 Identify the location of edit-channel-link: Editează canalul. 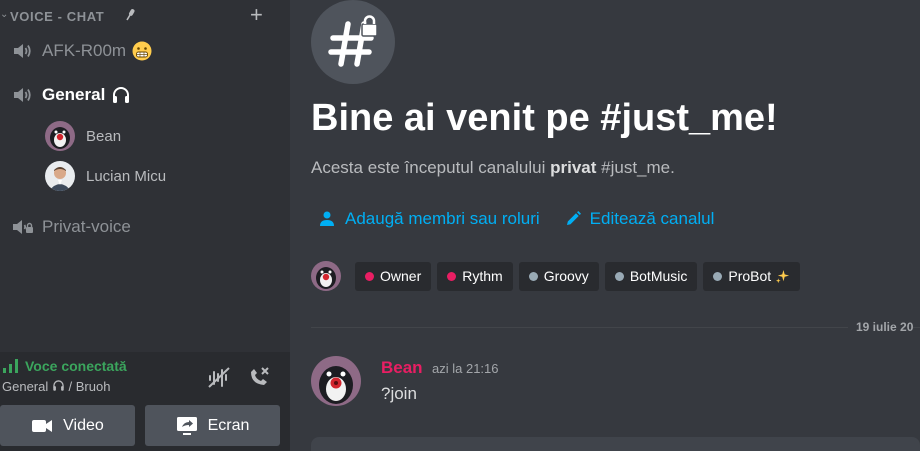
(639, 219).